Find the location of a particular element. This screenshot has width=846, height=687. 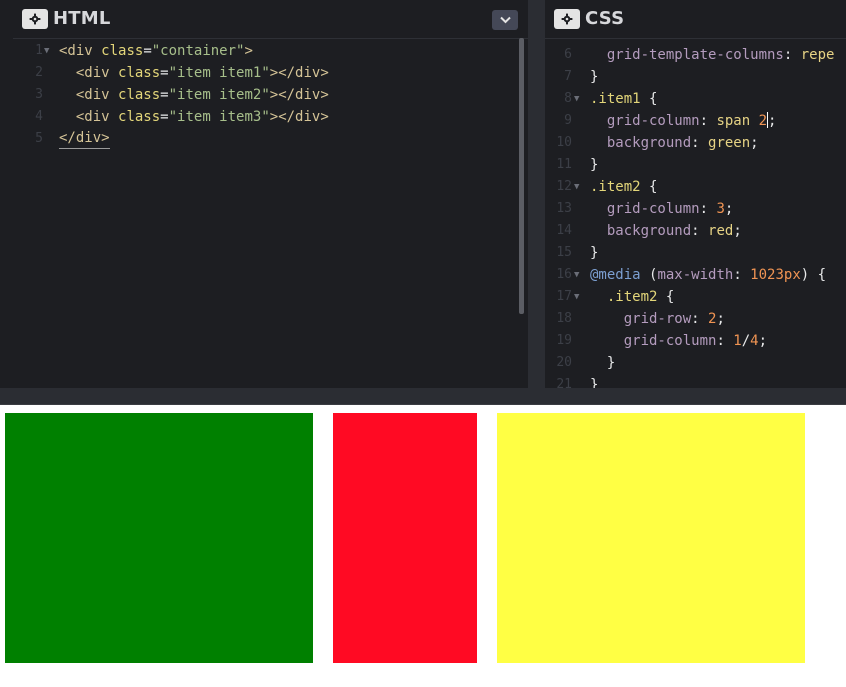

code-token: span is located at coordinates (737, 121).